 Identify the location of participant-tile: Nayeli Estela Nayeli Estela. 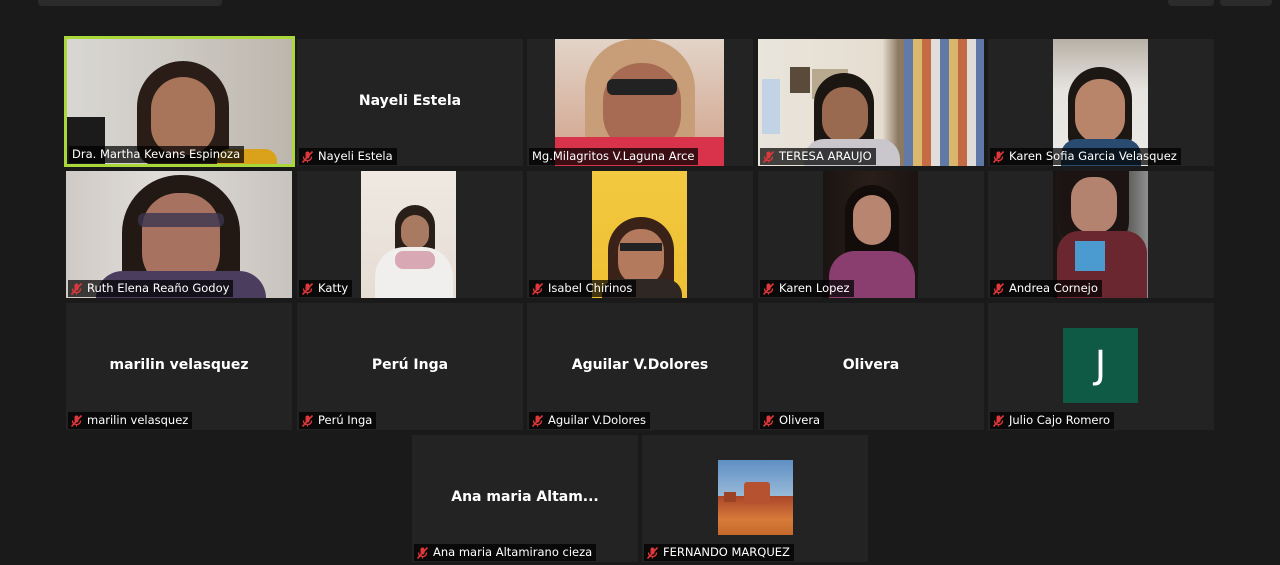
(410, 102).